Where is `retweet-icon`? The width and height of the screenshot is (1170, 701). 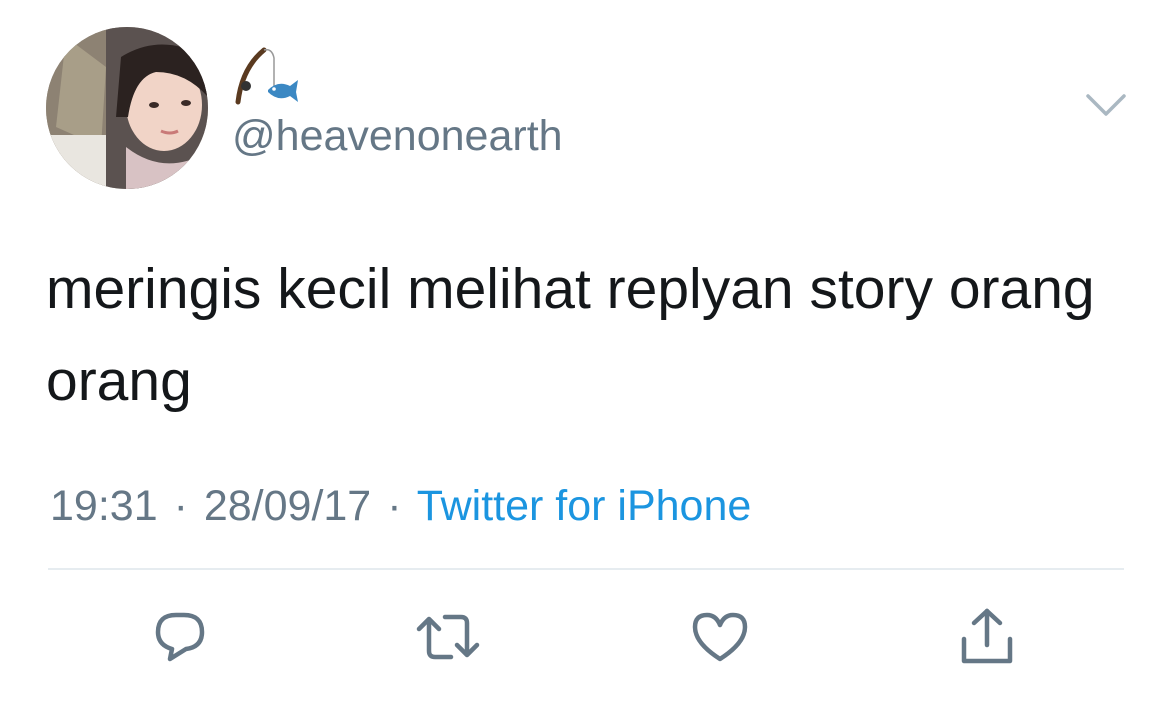
retweet-icon is located at coordinates (448, 637).